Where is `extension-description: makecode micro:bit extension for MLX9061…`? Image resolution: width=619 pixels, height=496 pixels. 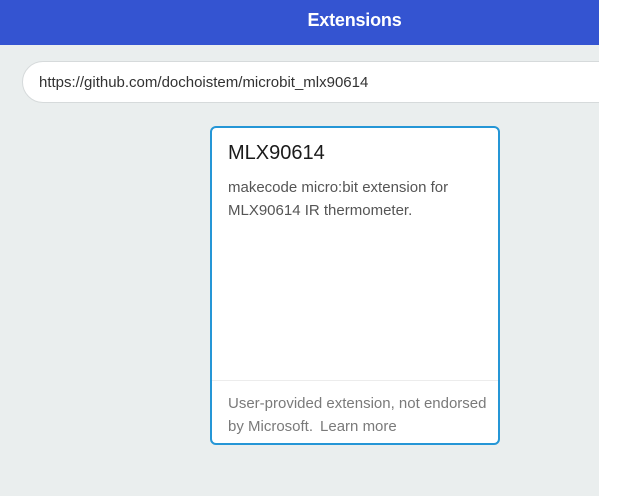 extension-description: makecode micro:bit extension for MLX9061… is located at coordinates (338, 199).